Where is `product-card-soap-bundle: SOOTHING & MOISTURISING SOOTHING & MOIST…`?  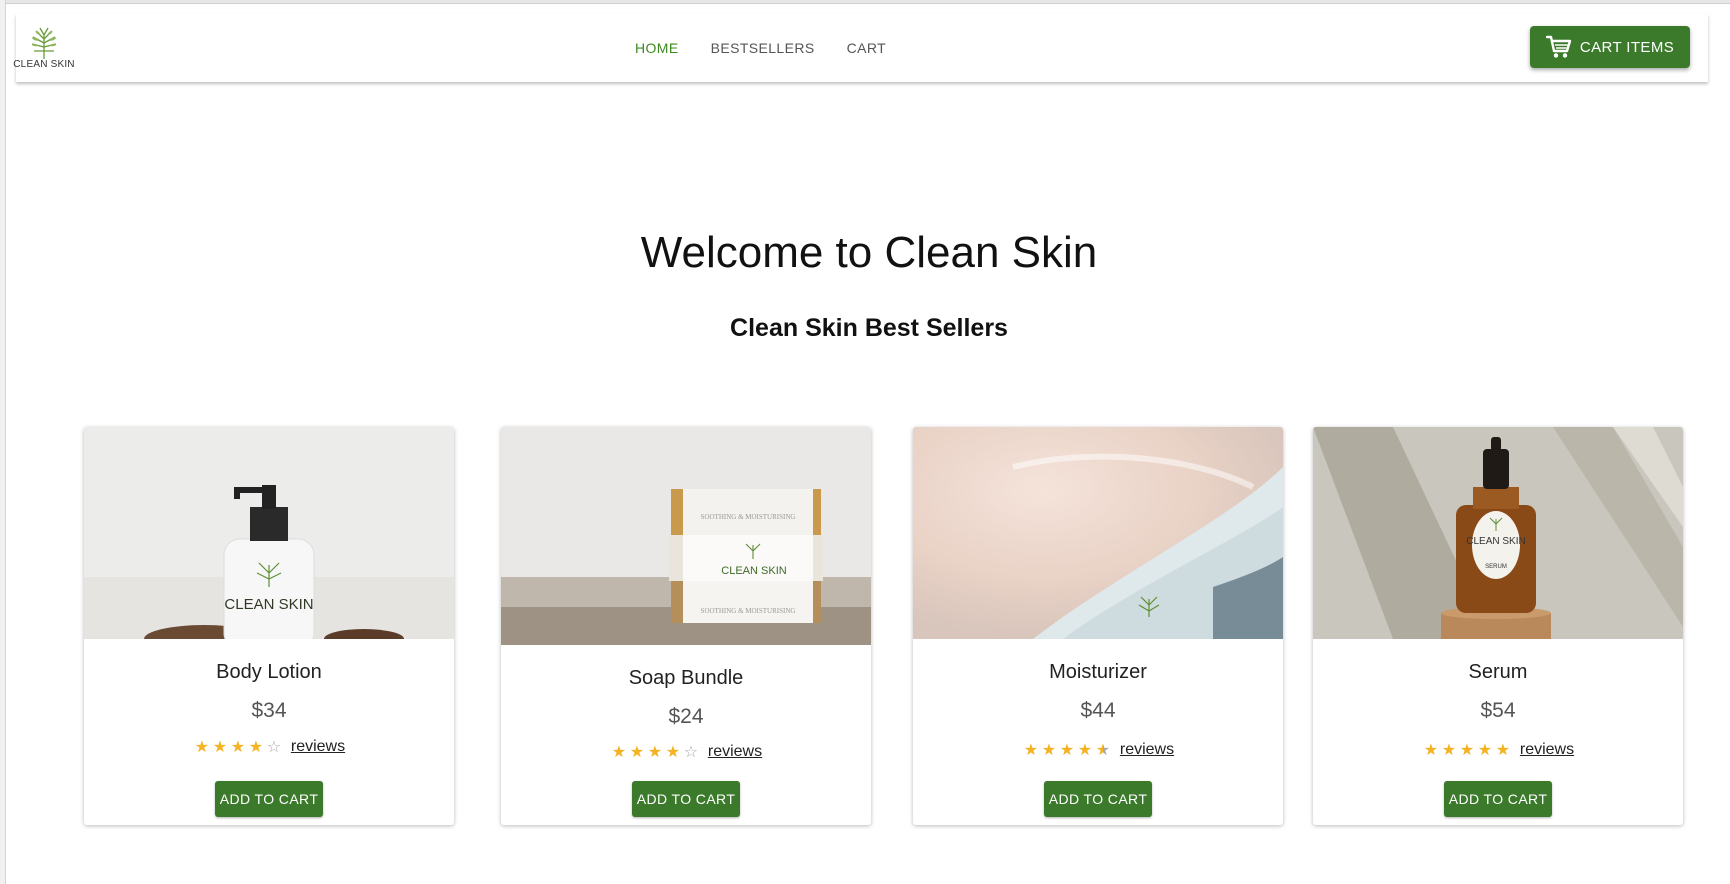 product-card-soap-bundle: SOOTHING & MOISTURISING SOOTHING & MOIST… is located at coordinates (686, 626).